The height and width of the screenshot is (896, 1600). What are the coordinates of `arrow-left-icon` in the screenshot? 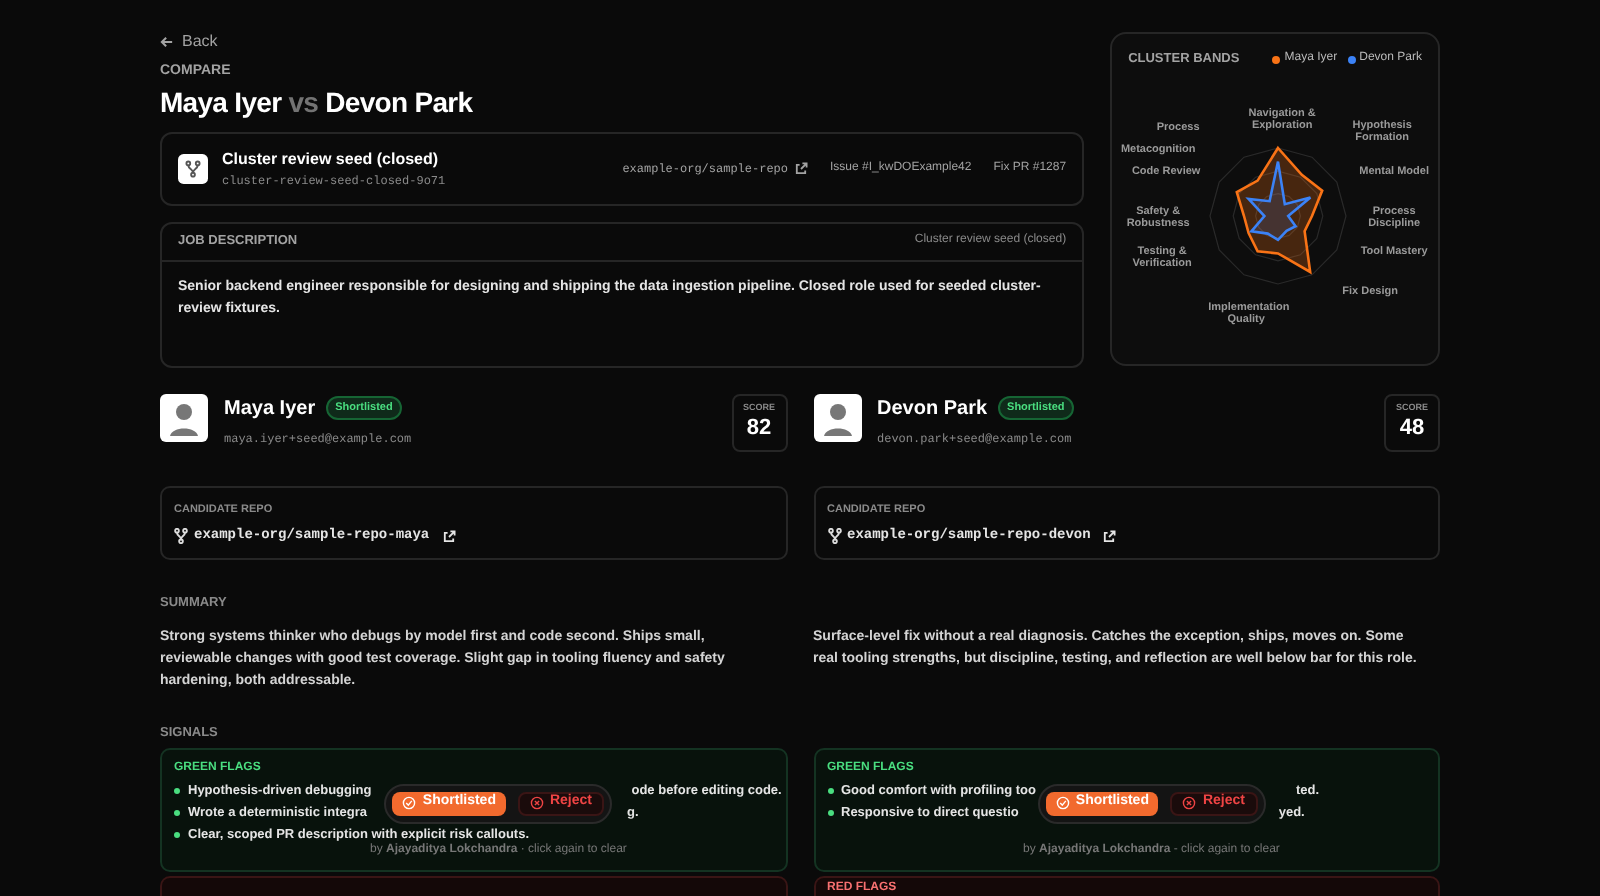 It's located at (167, 42).